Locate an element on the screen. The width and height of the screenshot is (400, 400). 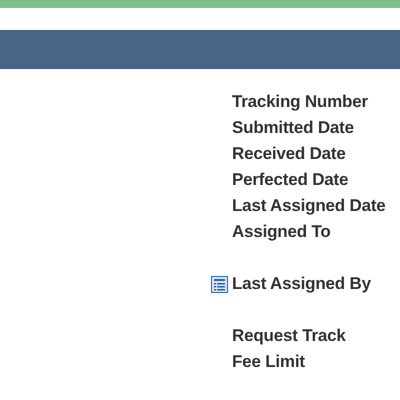
field-label: Assigned To is located at coordinates (281, 232).